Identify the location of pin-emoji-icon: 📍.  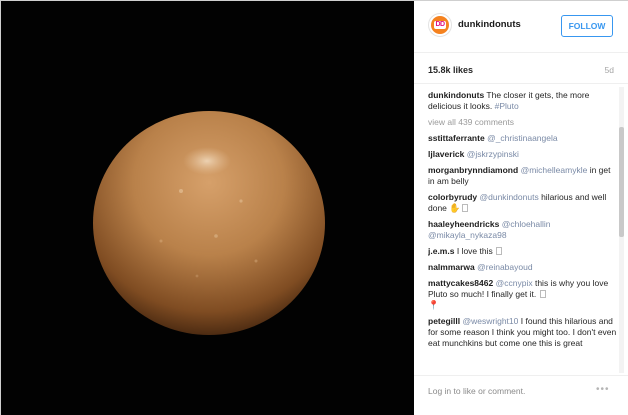
(434, 305).